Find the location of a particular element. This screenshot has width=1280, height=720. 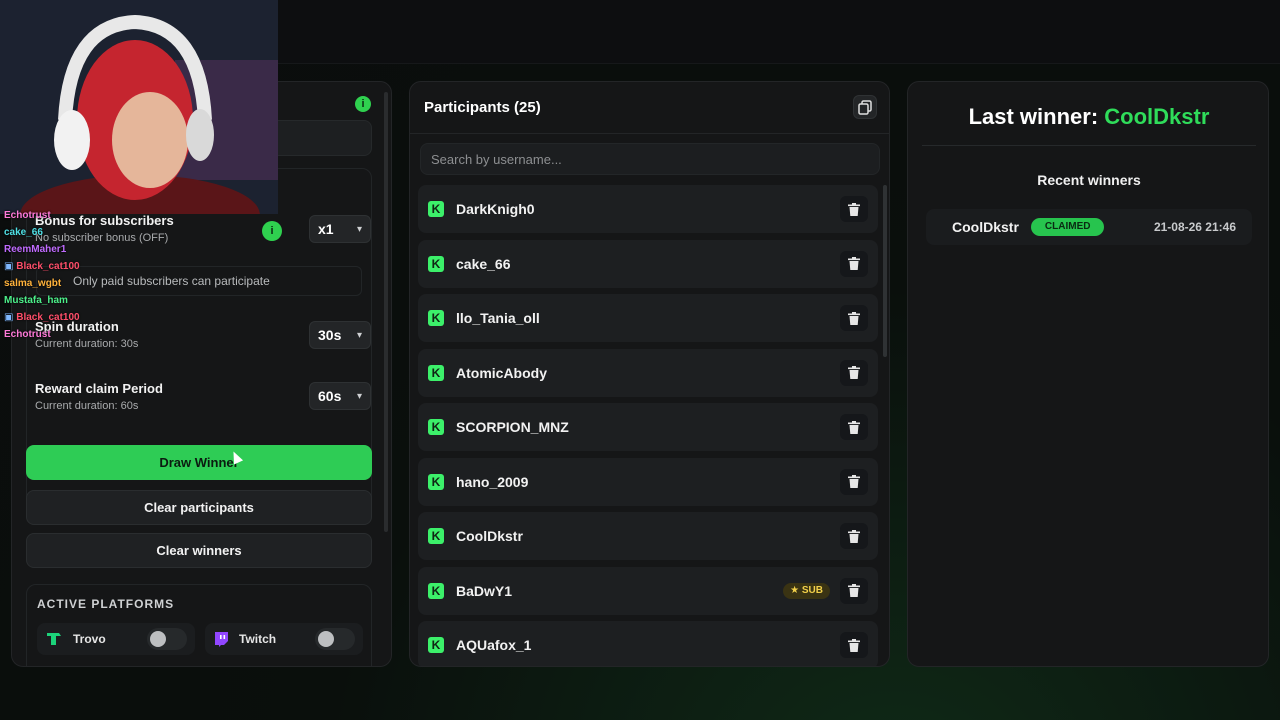

last-winner-name: CoolDkstr is located at coordinates (1157, 116).